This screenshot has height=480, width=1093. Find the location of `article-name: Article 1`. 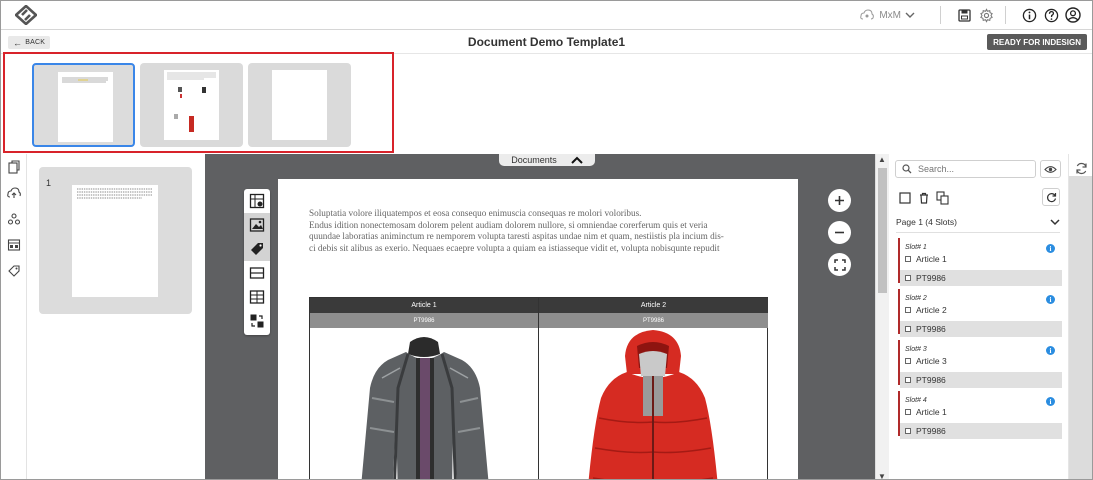

article-name: Article 1 is located at coordinates (424, 305).